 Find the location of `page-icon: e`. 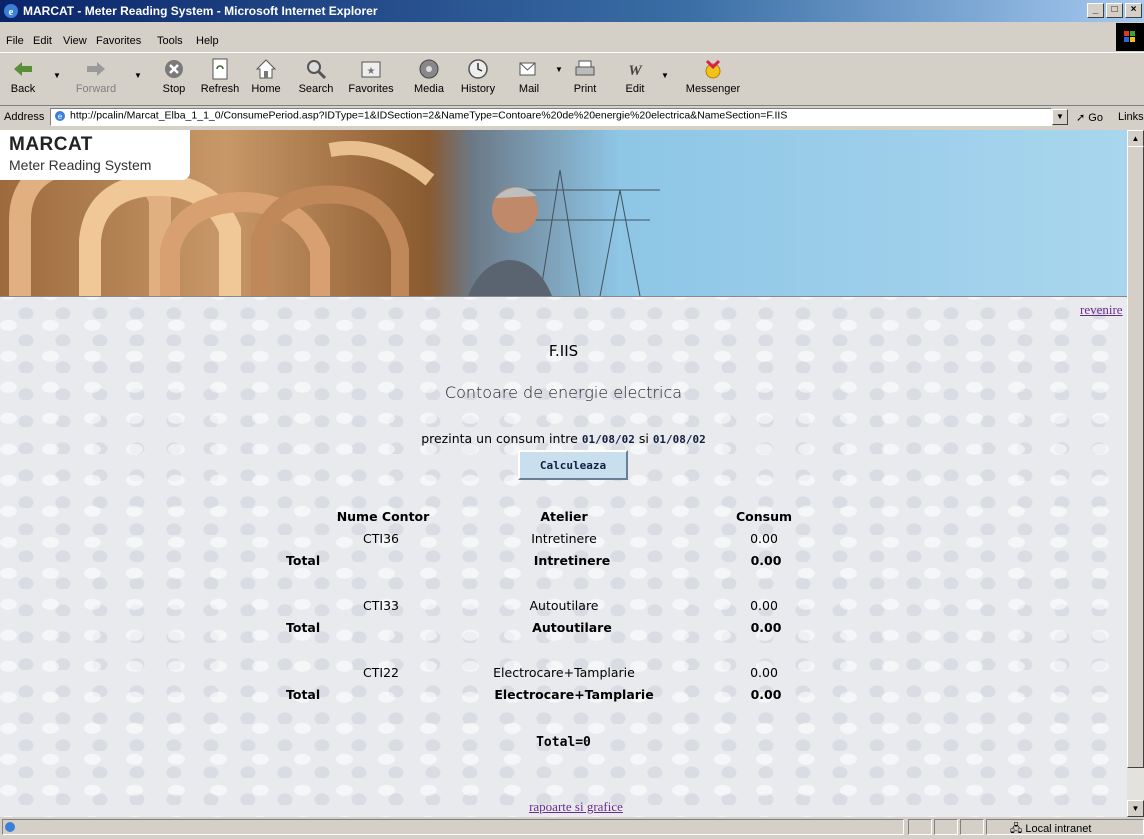

page-icon: e is located at coordinates (60, 116).